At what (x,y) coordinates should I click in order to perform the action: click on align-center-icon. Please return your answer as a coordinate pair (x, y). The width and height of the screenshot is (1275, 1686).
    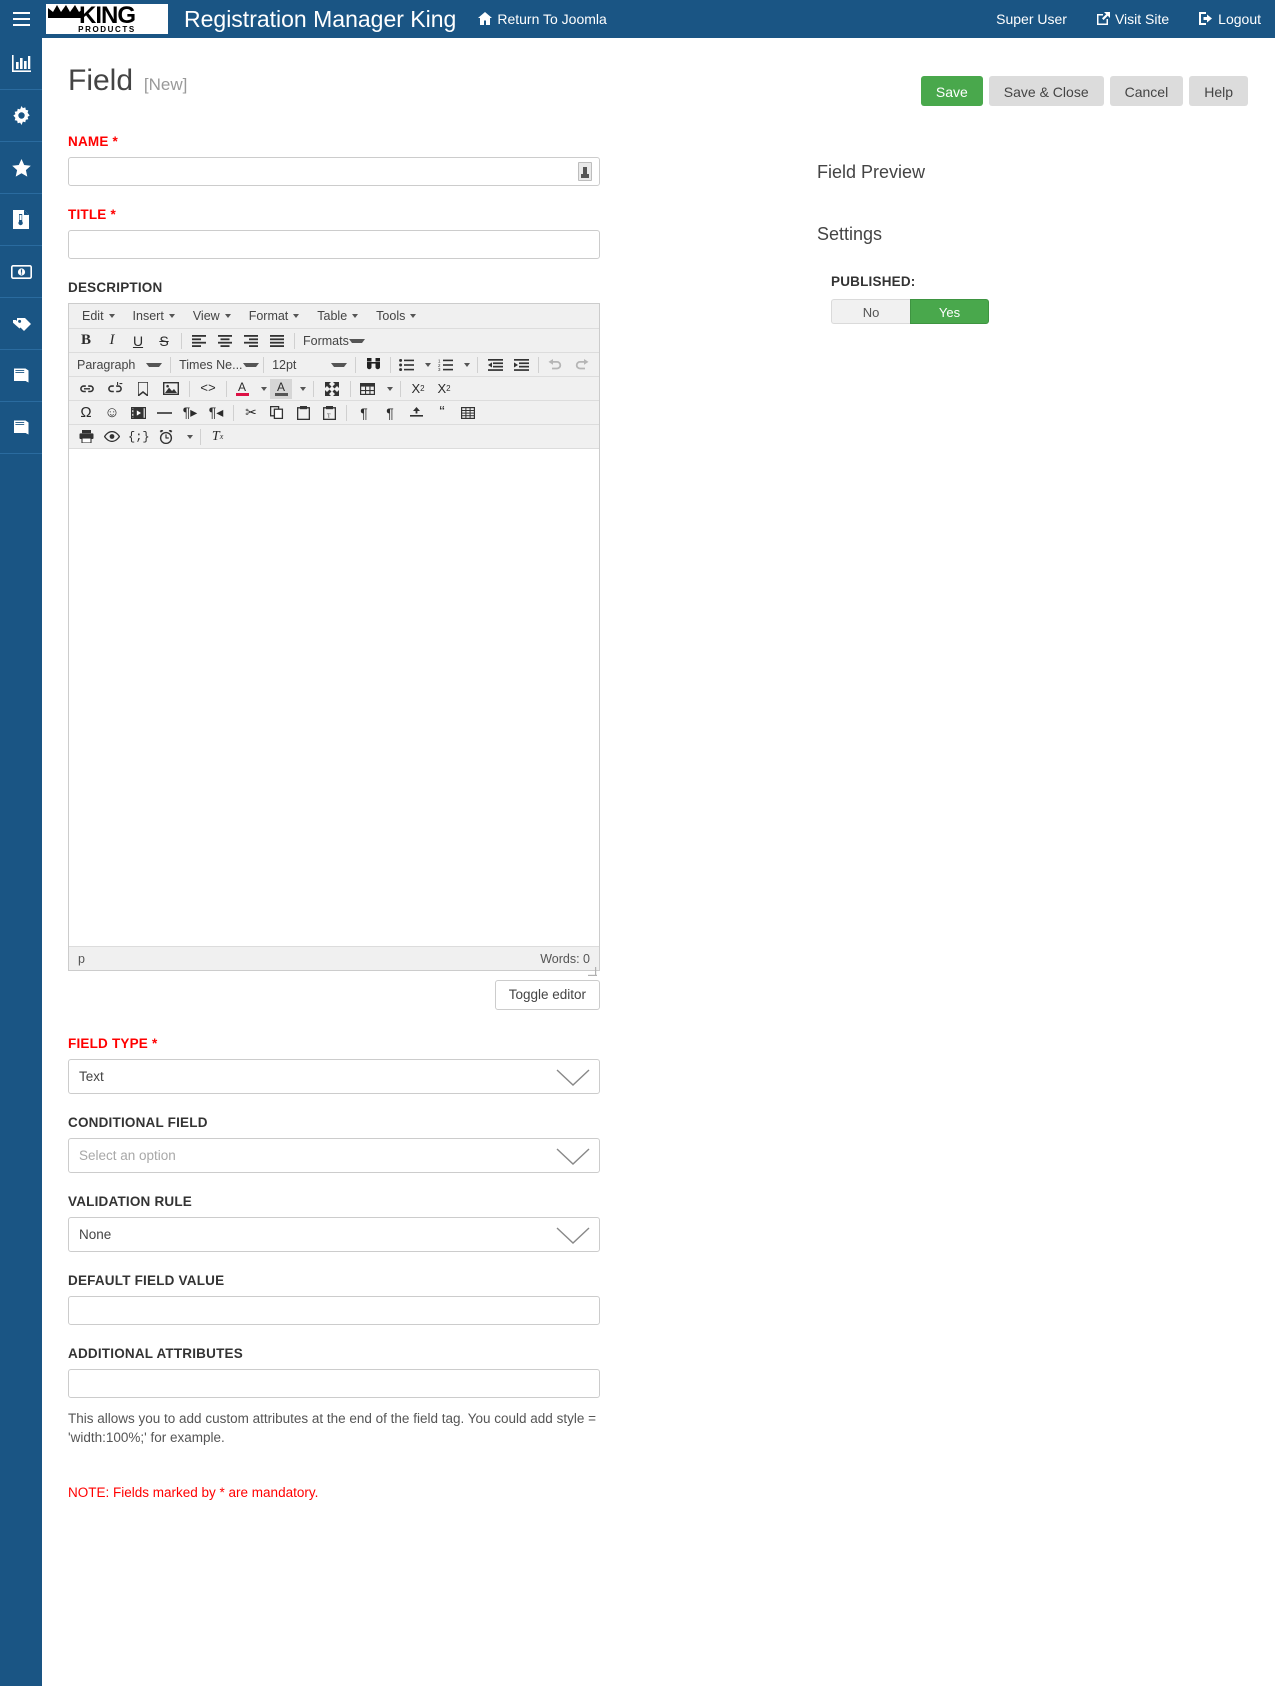
    Looking at the image, I should click on (225, 341).